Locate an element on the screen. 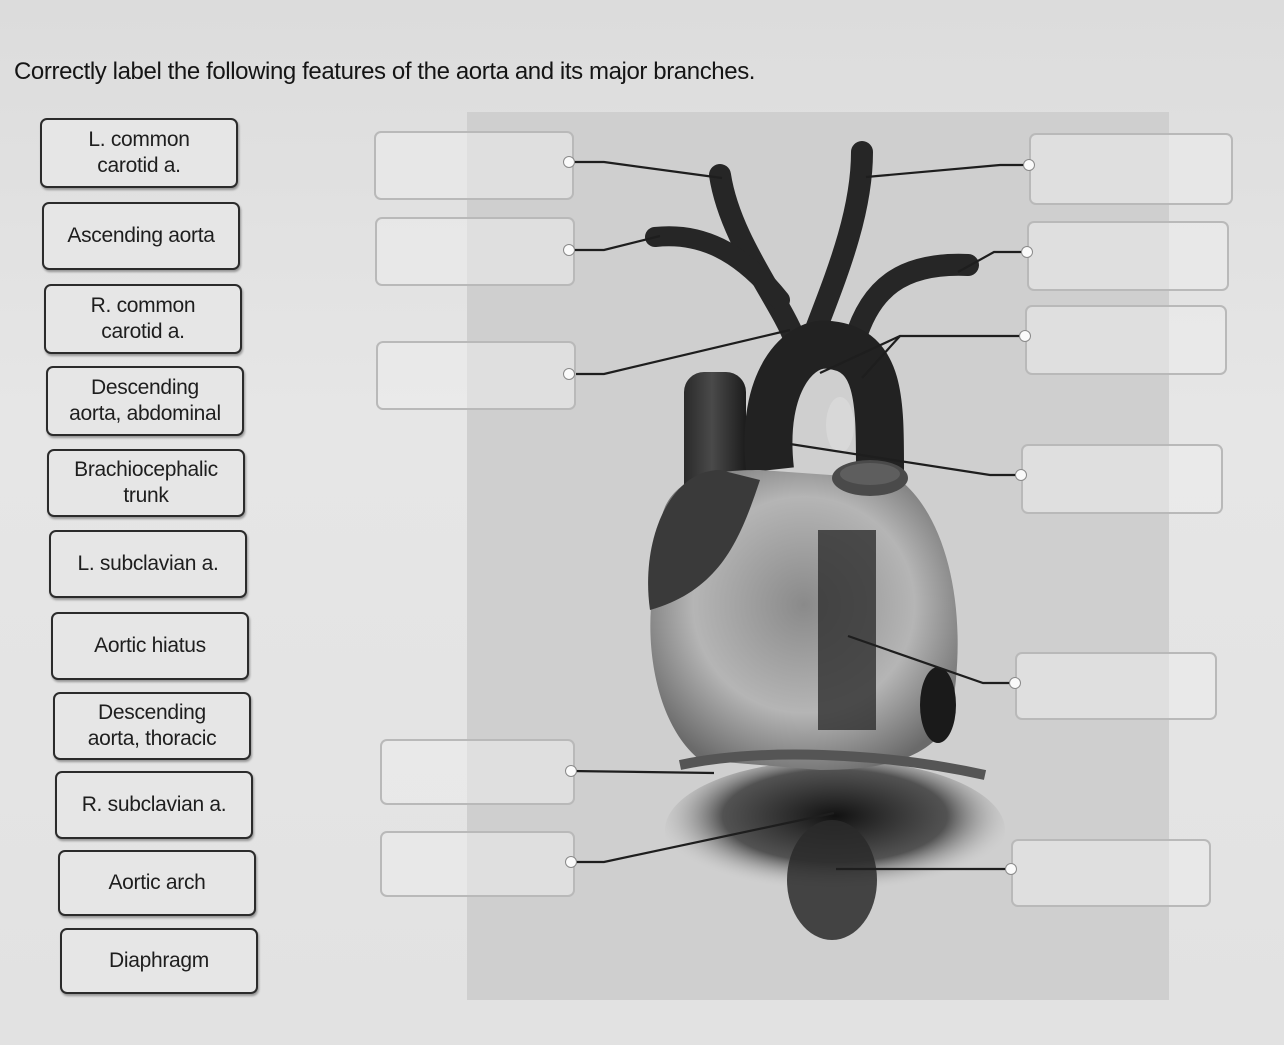 The width and height of the screenshot is (1284, 1045). interventricular-groove is located at coordinates (847, 630).